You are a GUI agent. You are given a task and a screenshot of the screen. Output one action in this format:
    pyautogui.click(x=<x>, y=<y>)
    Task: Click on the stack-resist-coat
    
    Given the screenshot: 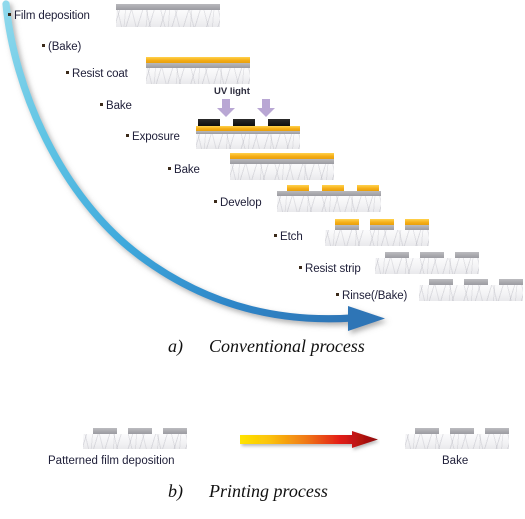 What is the action you would take?
    pyautogui.click(x=198, y=70)
    